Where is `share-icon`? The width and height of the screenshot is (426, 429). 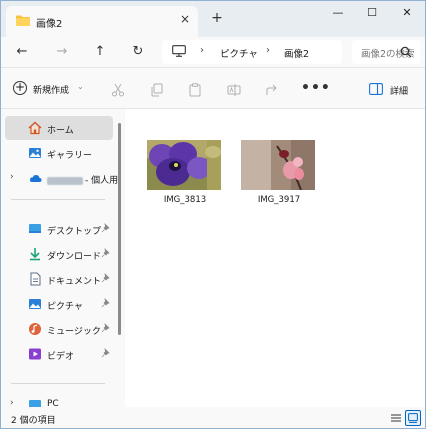
share-icon is located at coordinates (272, 90).